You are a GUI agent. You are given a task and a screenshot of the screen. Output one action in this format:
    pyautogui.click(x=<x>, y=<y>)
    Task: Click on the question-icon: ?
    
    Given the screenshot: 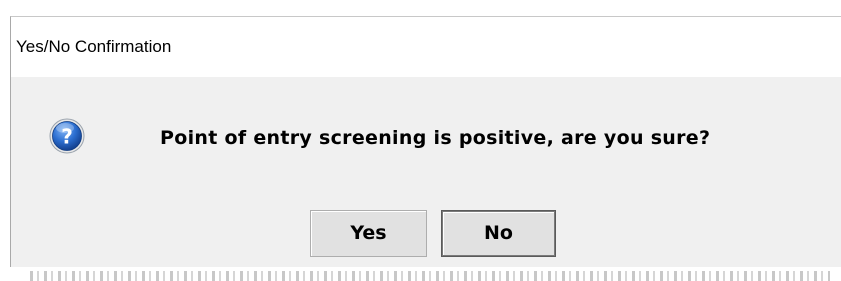 What is the action you would take?
    pyautogui.click(x=67, y=136)
    